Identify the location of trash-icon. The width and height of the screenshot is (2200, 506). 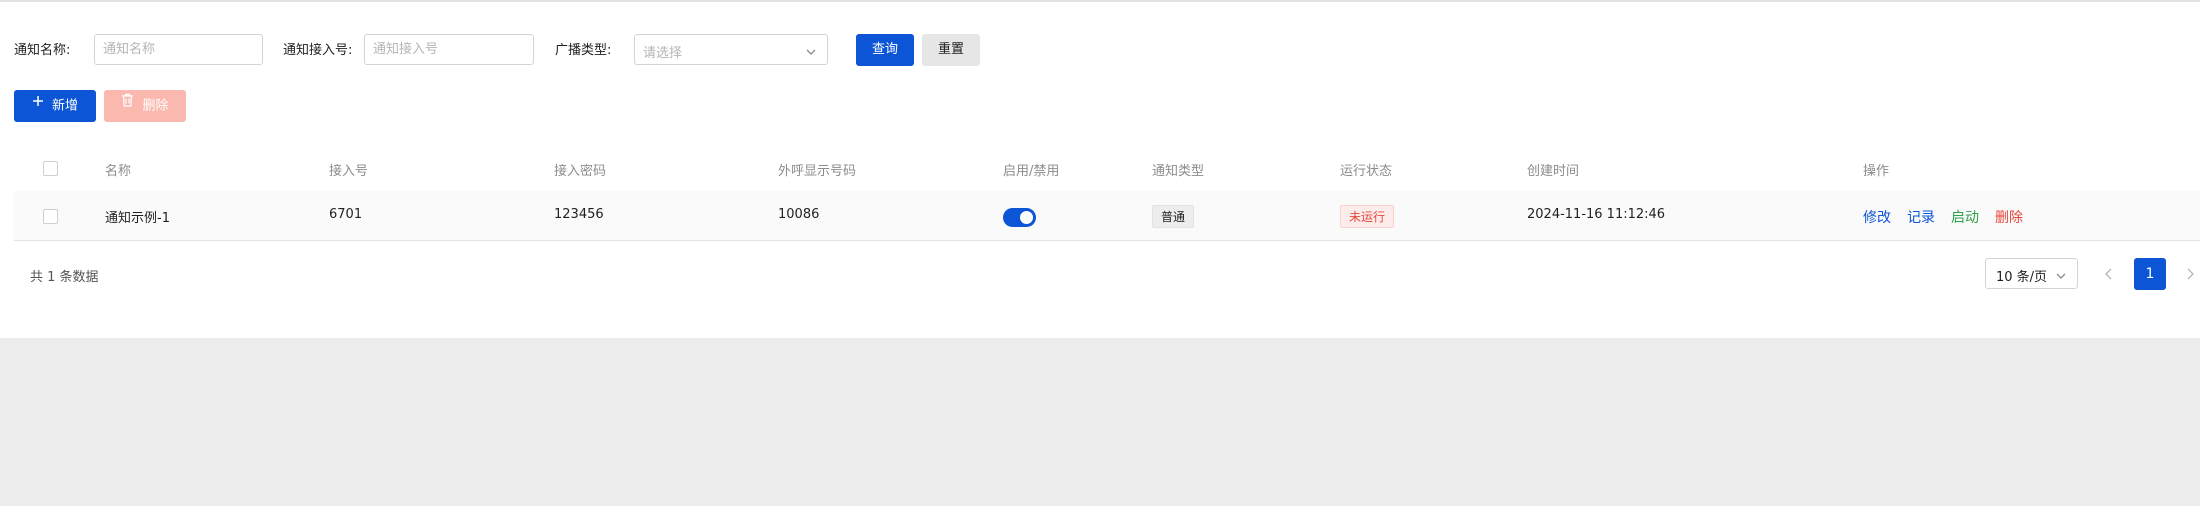
(127, 104).